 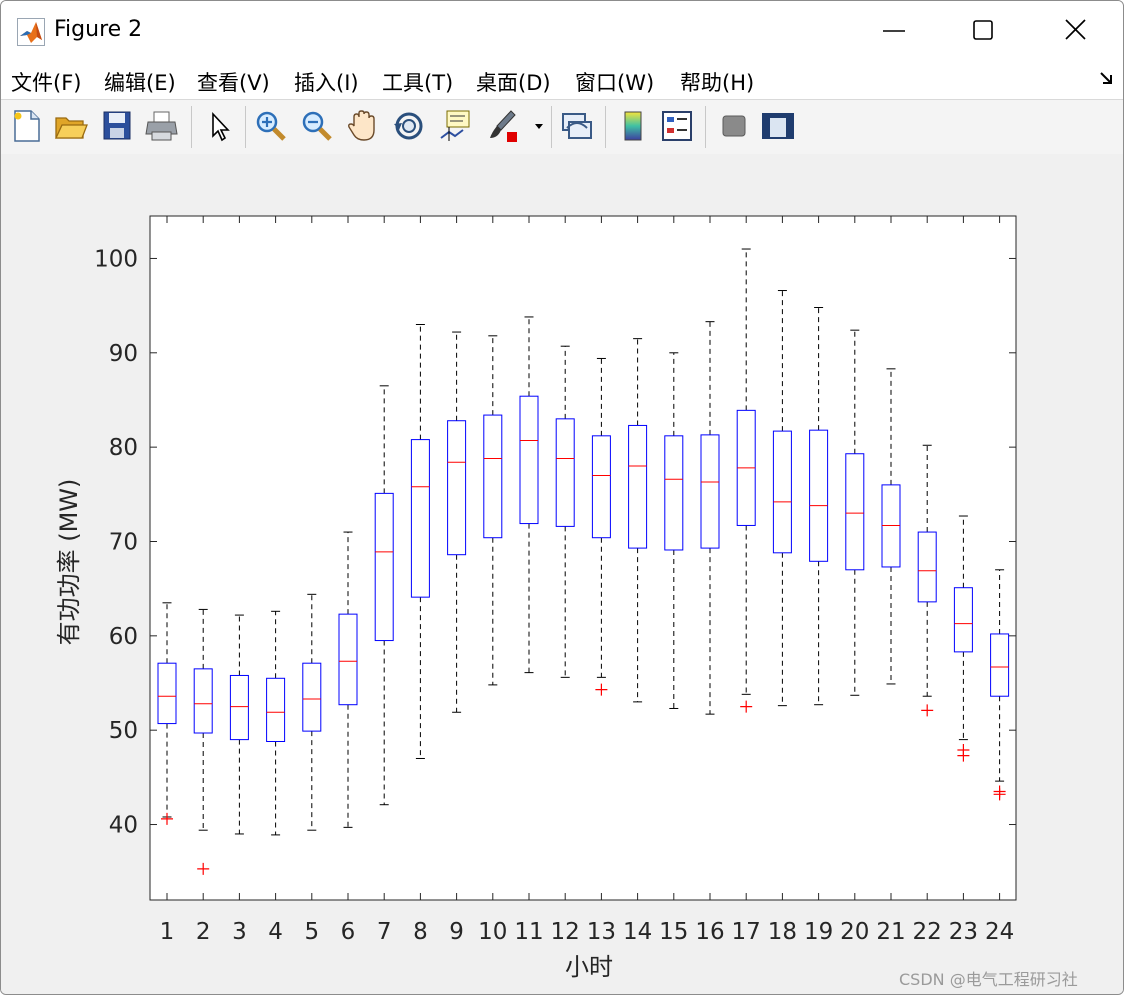 What do you see at coordinates (637, 932) in the screenshot?
I see `x-tick-label: 14` at bounding box center [637, 932].